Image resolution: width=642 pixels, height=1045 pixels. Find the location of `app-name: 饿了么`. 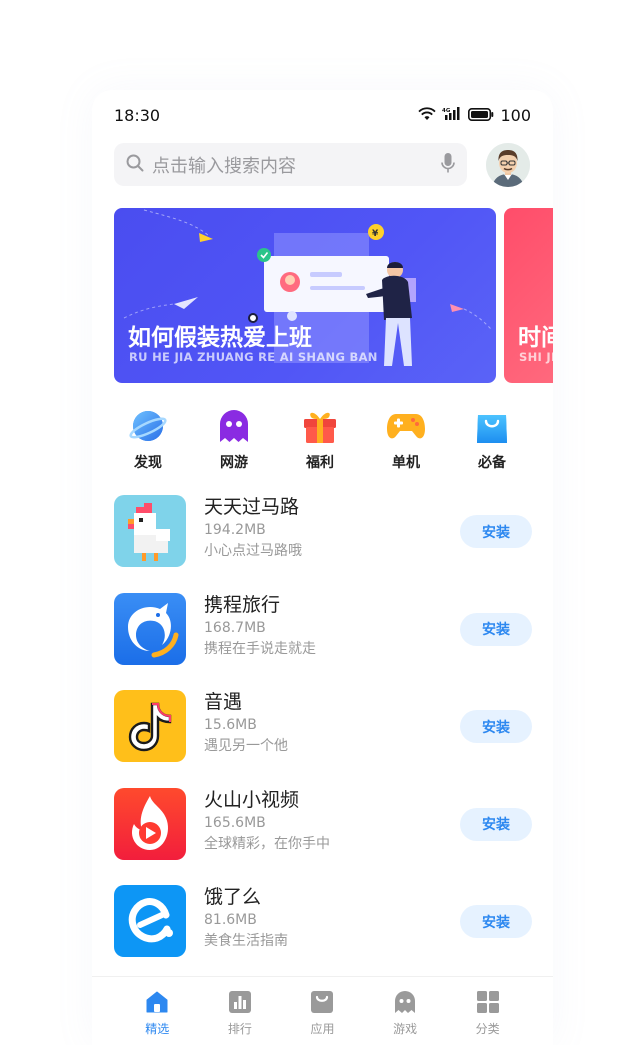

app-name: 饿了么 is located at coordinates (233, 897).